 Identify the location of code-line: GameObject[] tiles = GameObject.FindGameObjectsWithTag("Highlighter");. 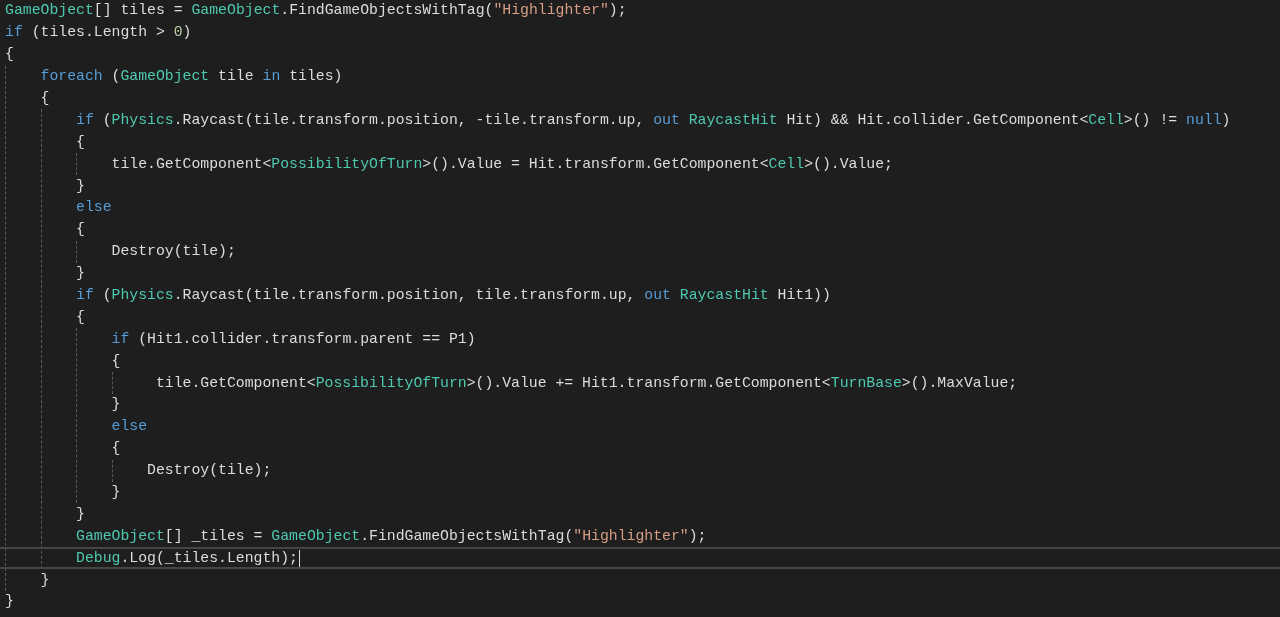
(316, 11).